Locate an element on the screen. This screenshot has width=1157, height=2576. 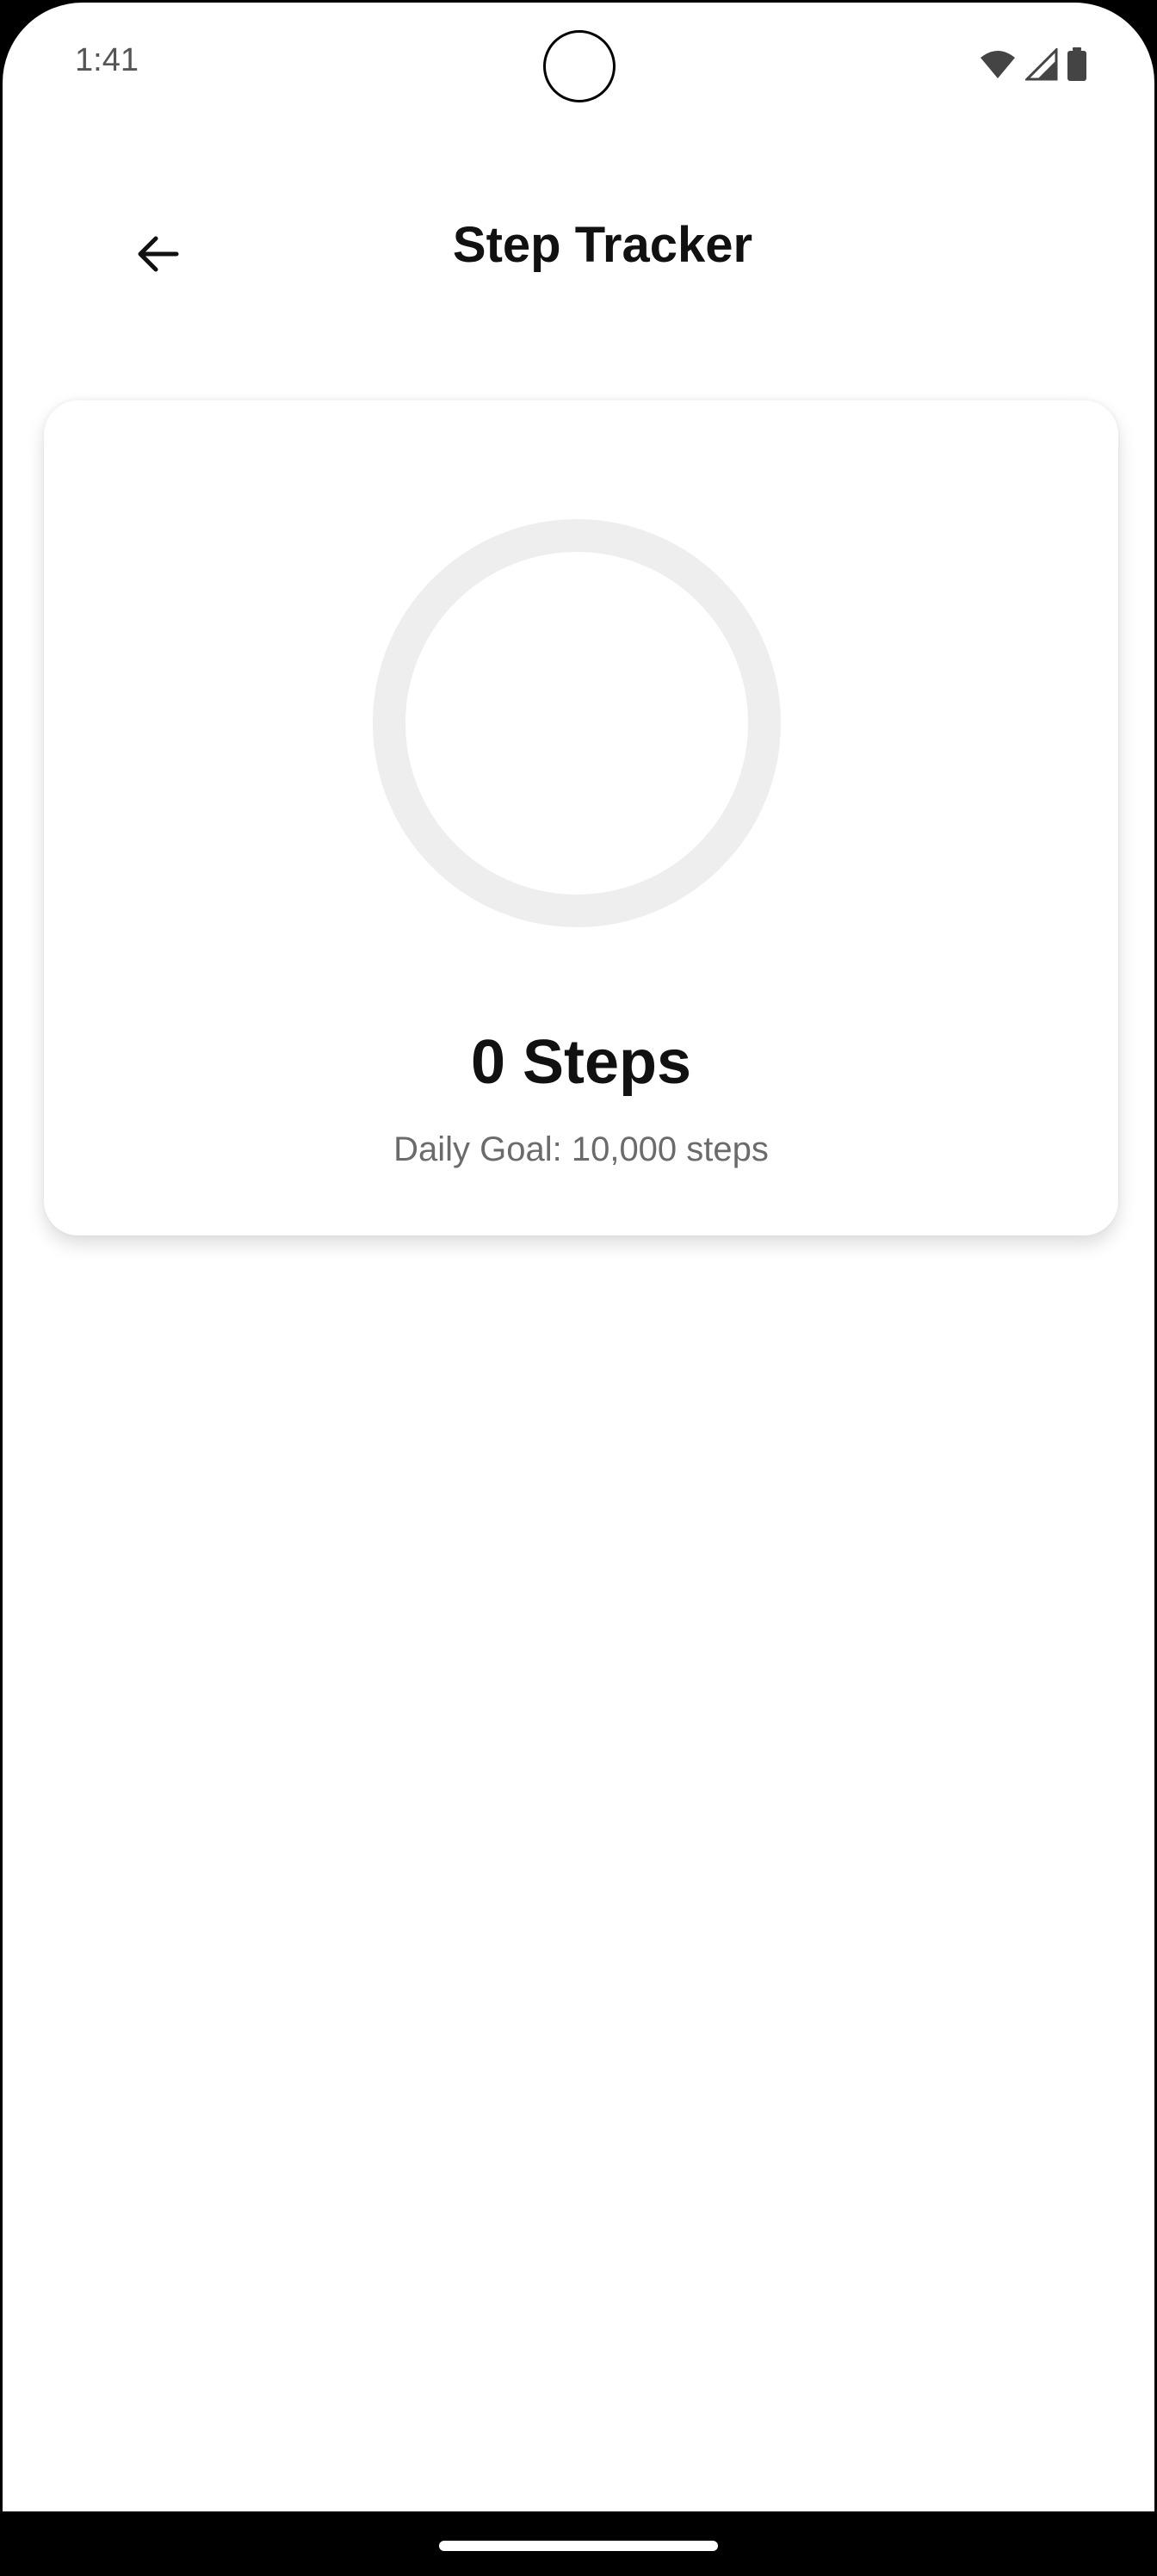
progress-ring is located at coordinates (577, 723).